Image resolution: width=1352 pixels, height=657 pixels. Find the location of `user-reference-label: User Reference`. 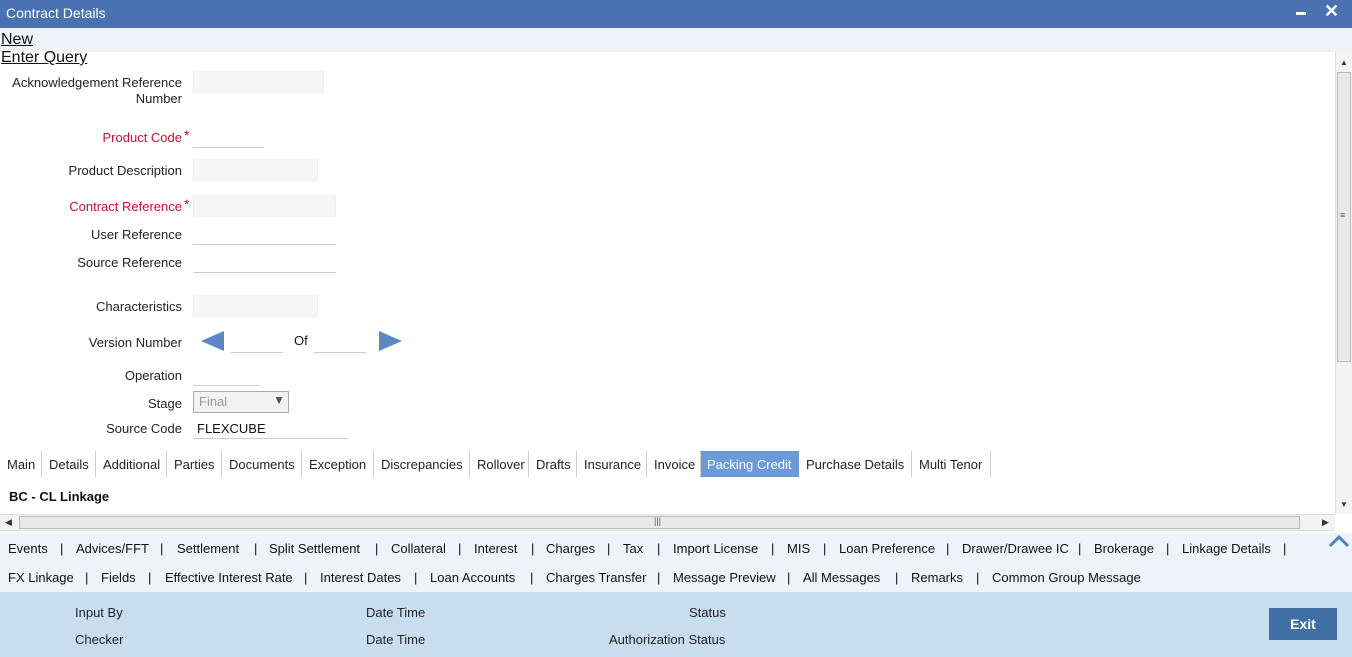

user-reference-label: User Reference is located at coordinates (136, 234).